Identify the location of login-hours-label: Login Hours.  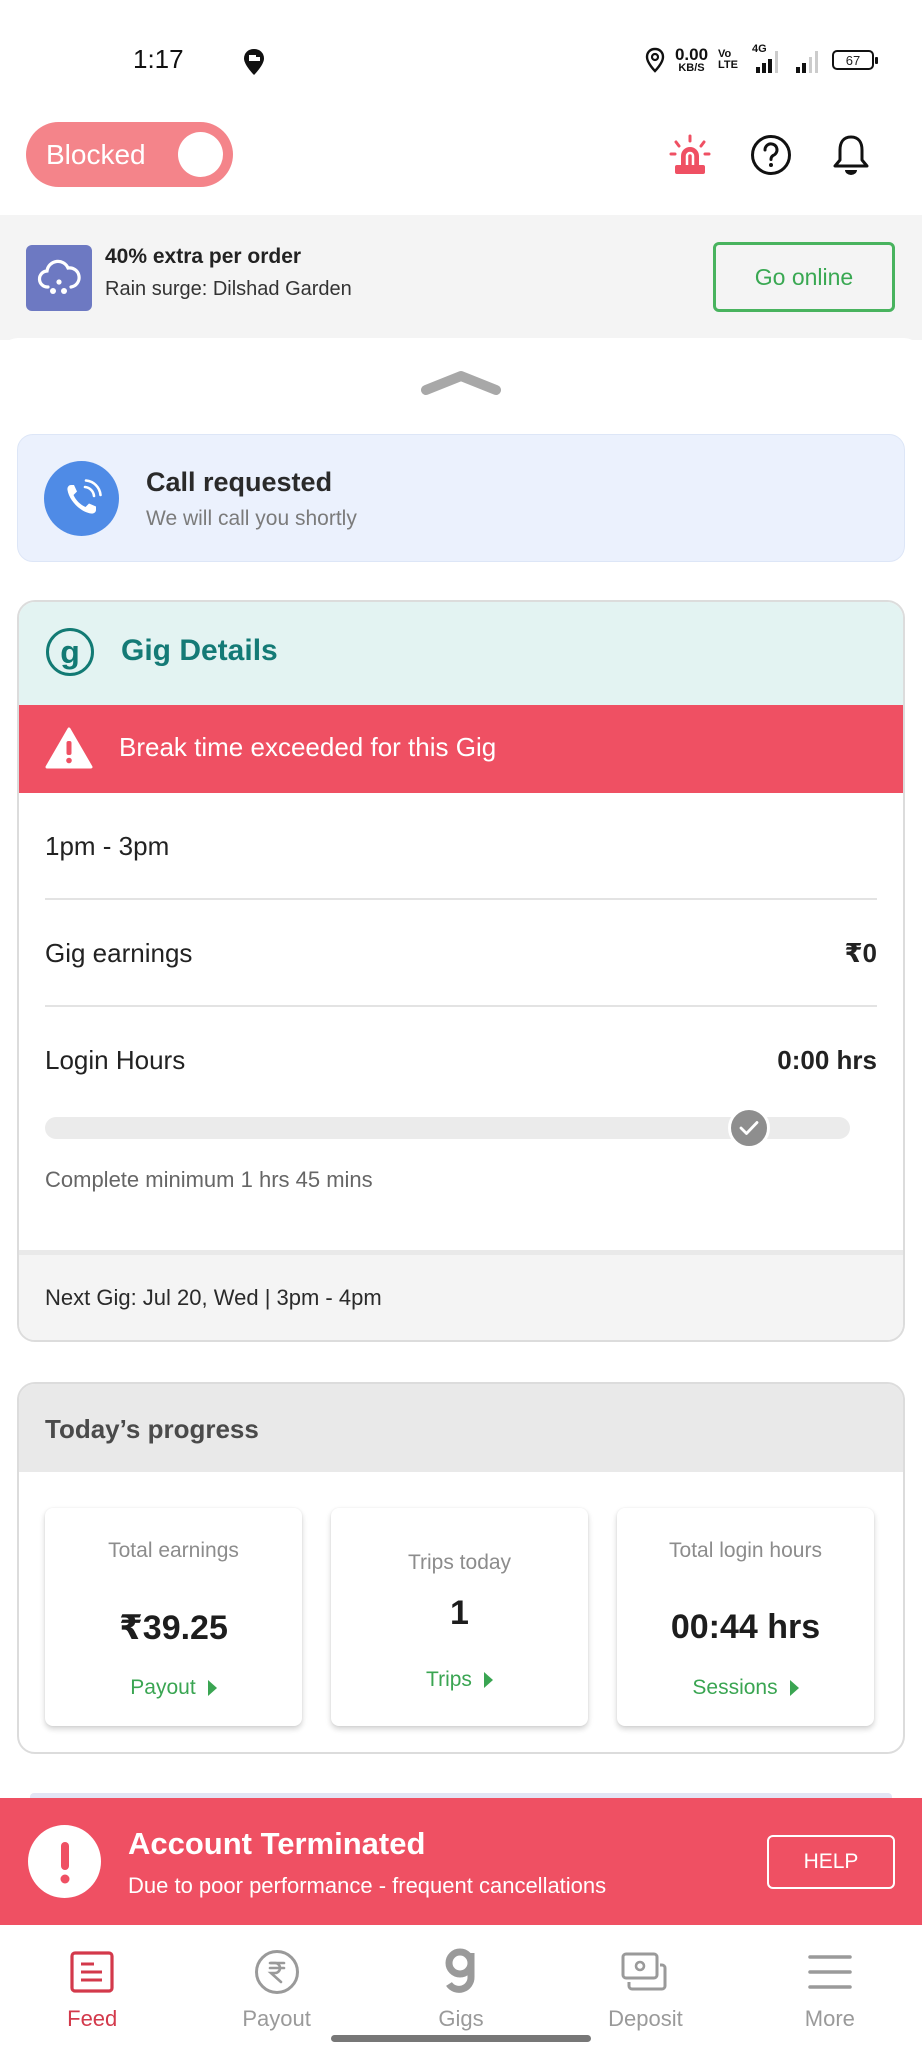
(115, 1060).